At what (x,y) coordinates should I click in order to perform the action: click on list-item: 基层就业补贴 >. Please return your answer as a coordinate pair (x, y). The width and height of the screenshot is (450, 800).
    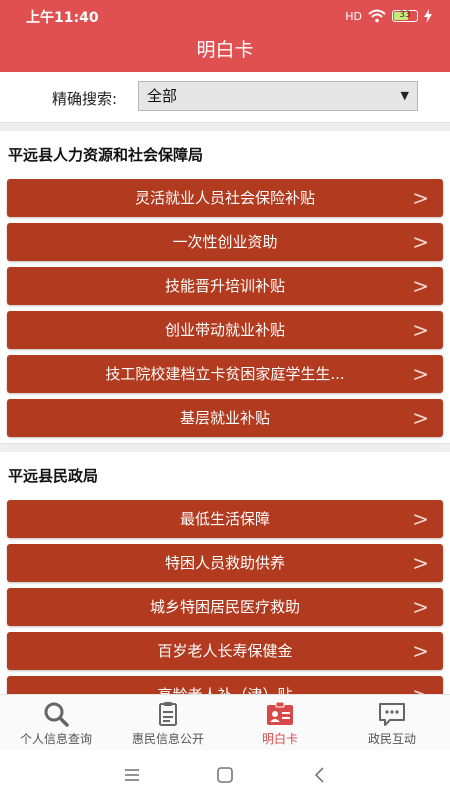
    Looking at the image, I should click on (225, 418).